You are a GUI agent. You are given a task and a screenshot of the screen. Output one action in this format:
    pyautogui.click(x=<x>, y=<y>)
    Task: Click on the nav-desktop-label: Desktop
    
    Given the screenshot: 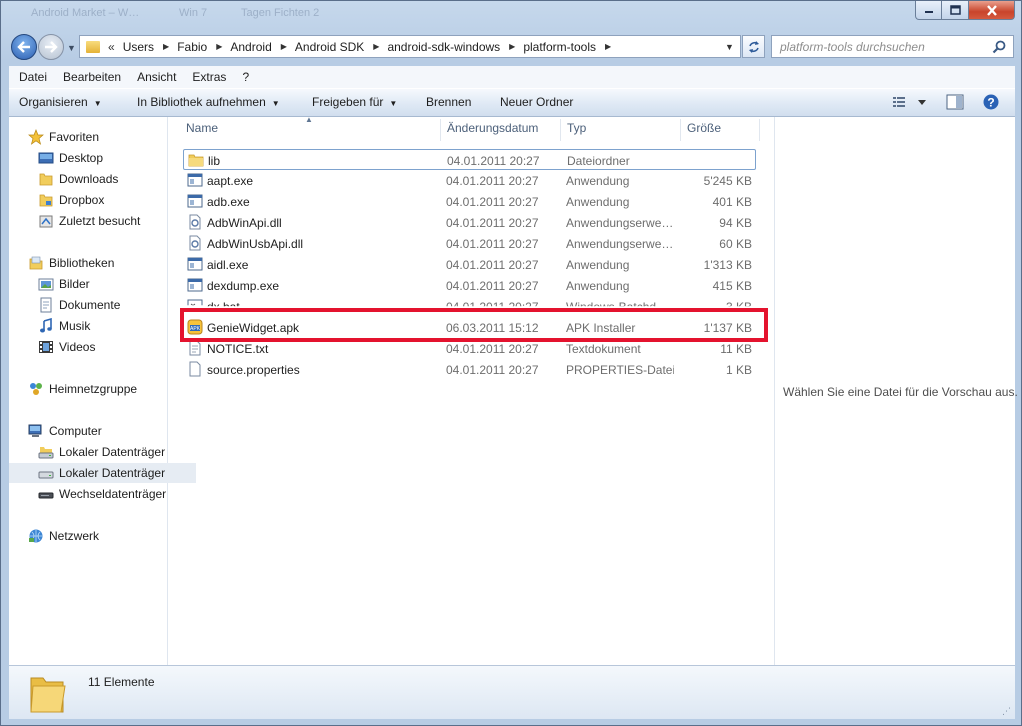 What is the action you would take?
    pyautogui.click(x=81, y=158)
    